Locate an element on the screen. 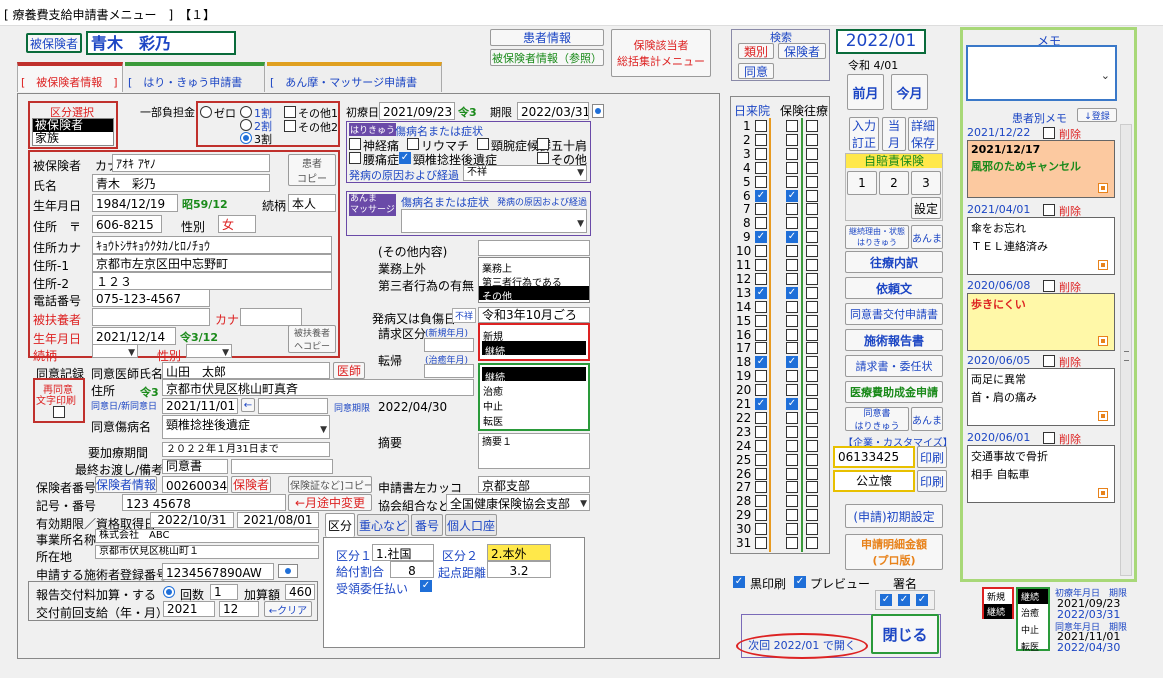 The image size is (1163, 678). radio-1wari is located at coordinates (246, 112).